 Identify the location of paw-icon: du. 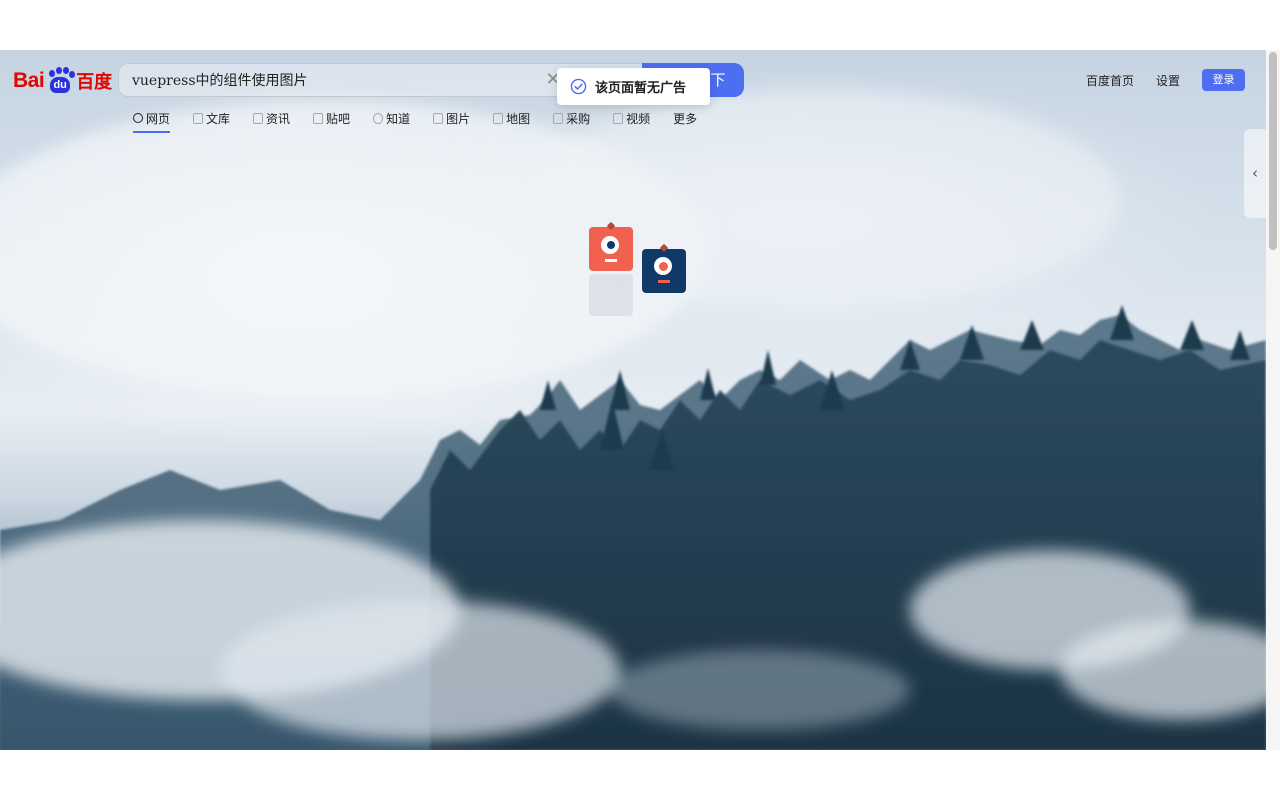
(60, 81).